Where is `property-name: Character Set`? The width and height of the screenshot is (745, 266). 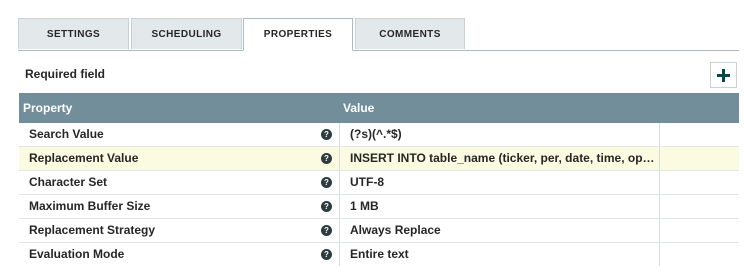
property-name: Character Set is located at coordinates (68, 182).